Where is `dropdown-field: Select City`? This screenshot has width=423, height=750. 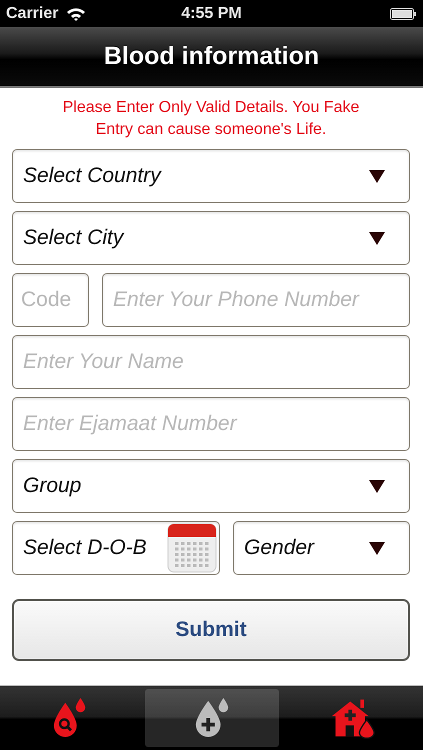
dropdown-field: Select City is located at coordinates (211, 238).